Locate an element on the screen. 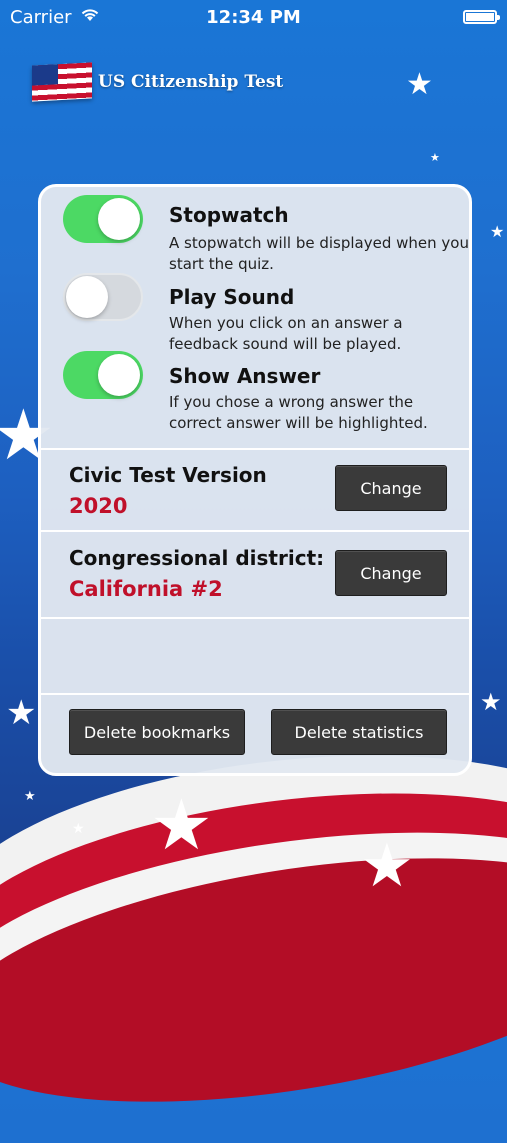 The width and height of the screenshot is (507, 1143). option-title: Play Sound is located at coordinates (232, 297).